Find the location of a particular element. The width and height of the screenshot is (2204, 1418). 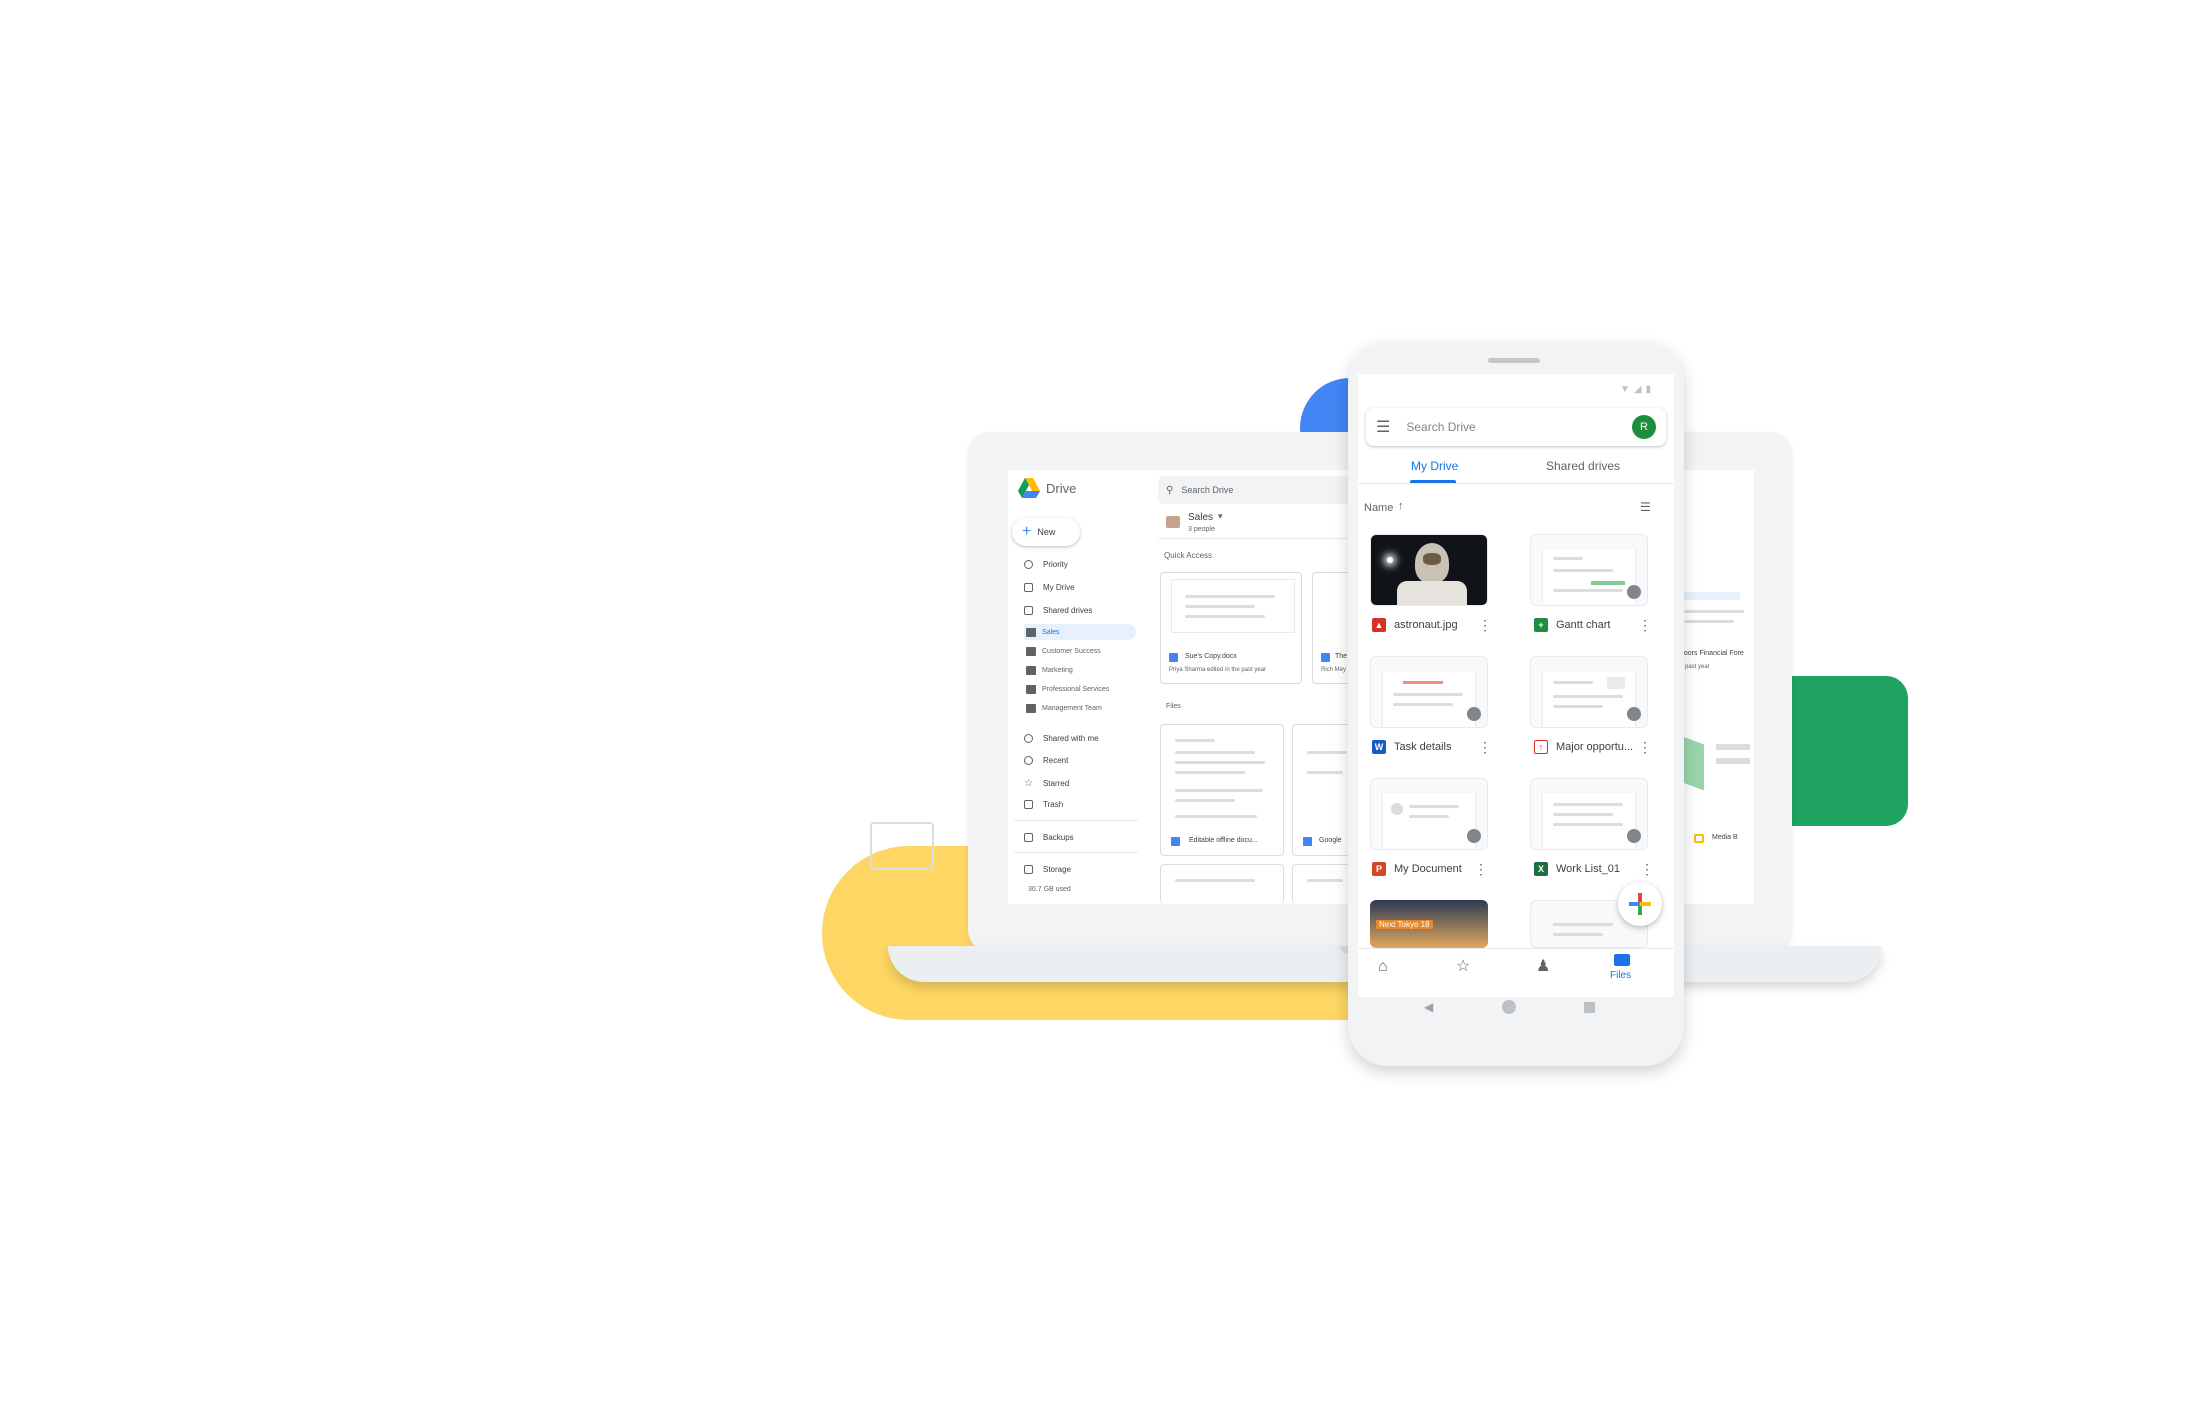

storage-used: 30.7 GB used is located at coordinates (1049, 889).